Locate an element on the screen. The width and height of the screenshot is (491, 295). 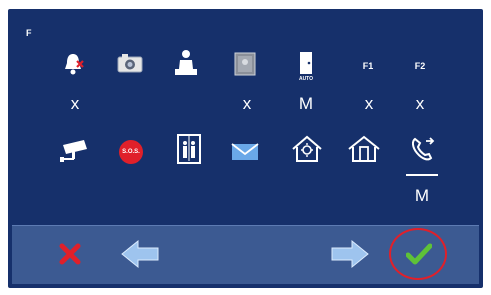
back-button is located at coordinates (140, 254).